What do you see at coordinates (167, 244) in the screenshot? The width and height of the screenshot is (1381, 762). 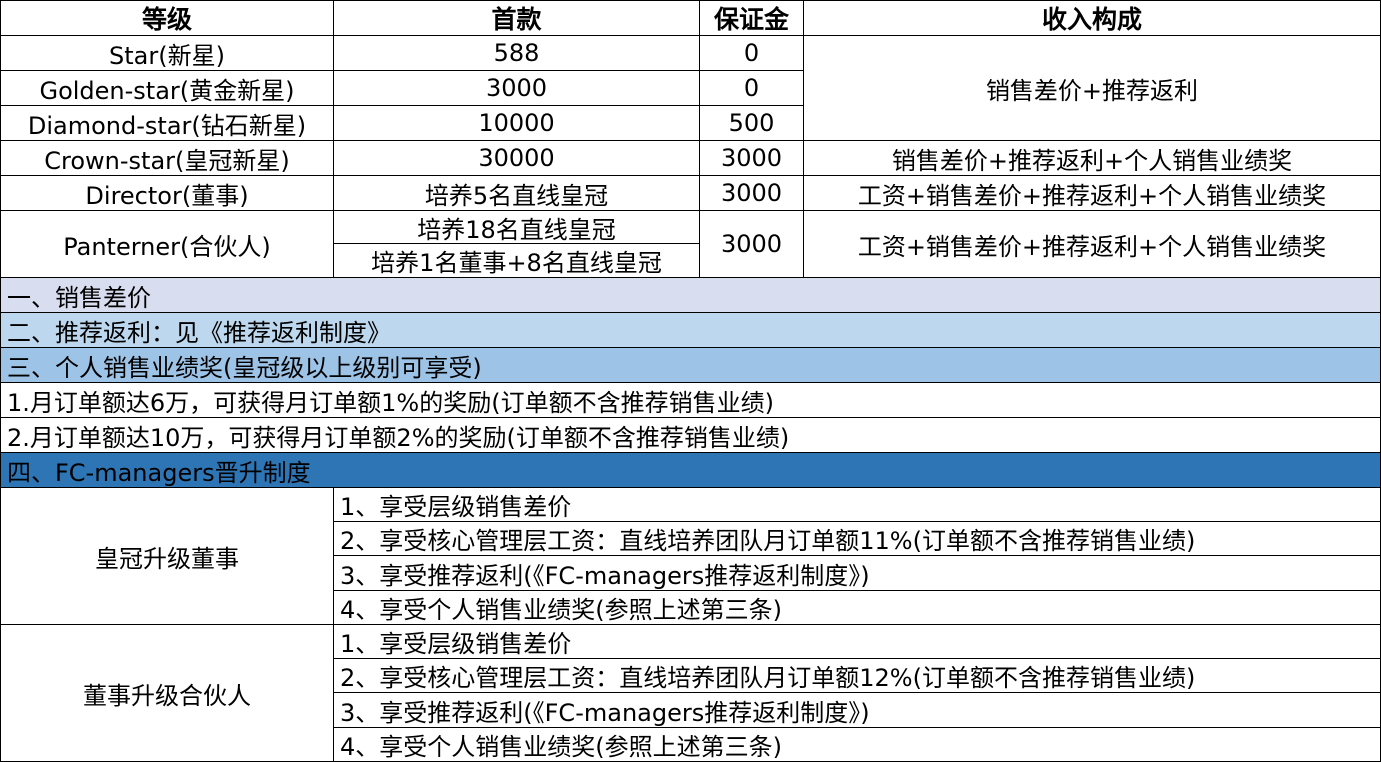 I see `tier-name-partner: Panterner(合伙人)` at bounding box center [167, 244].